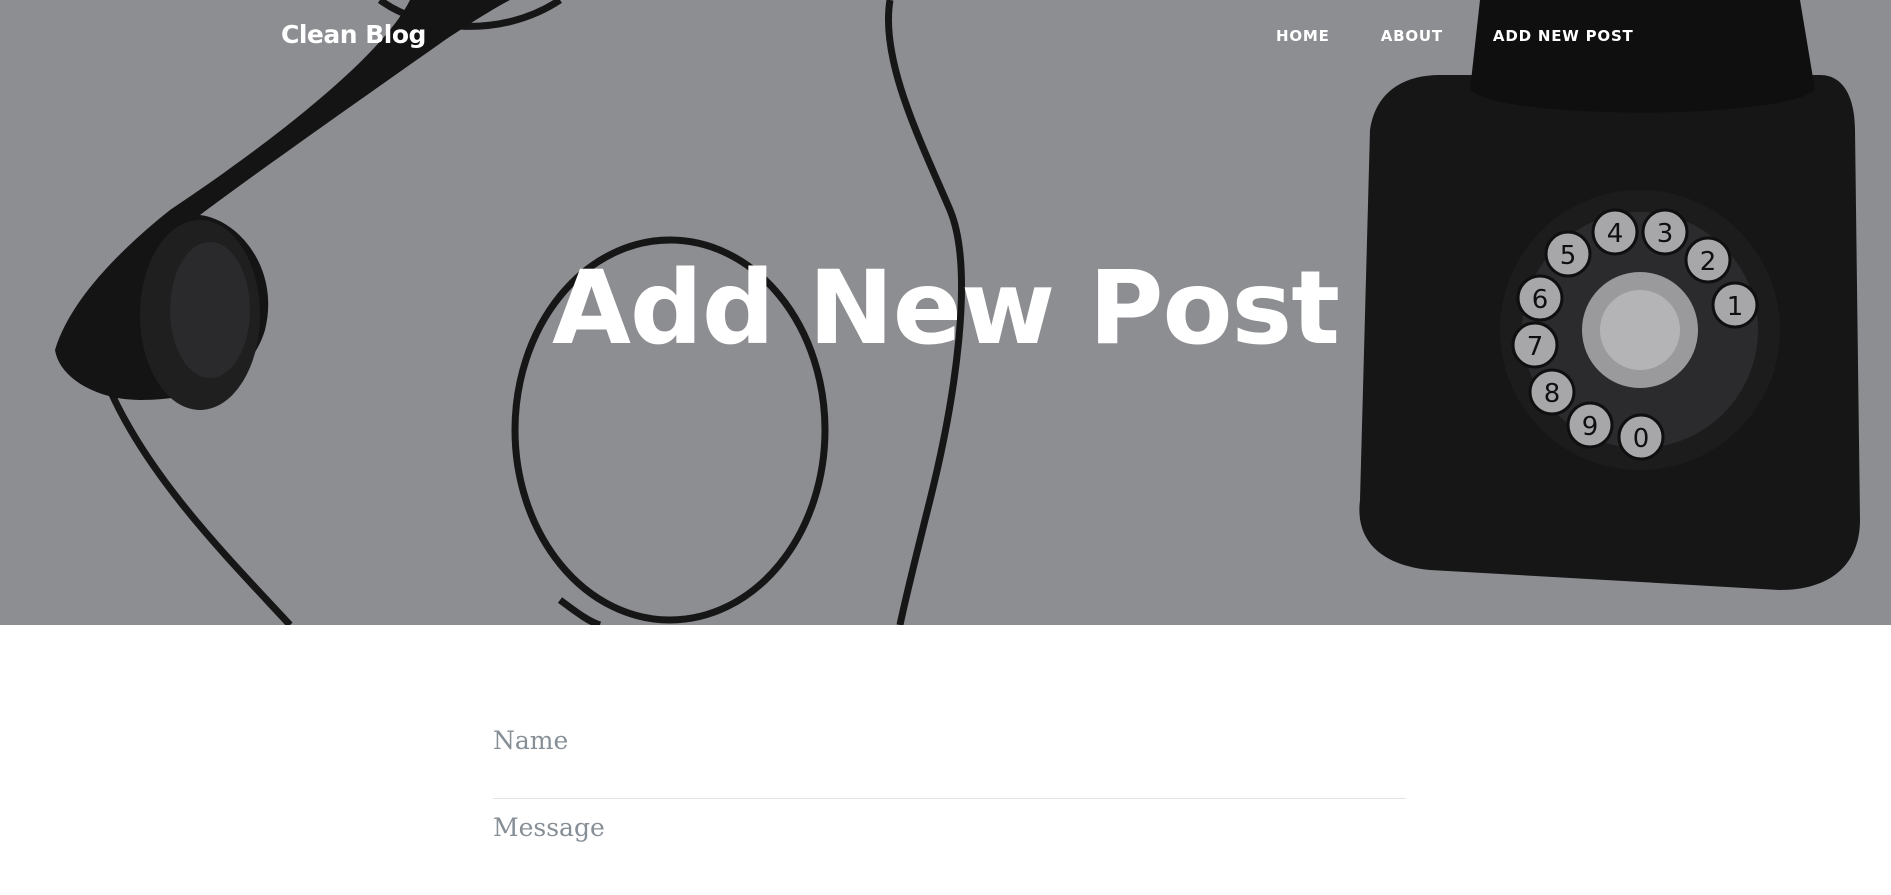  I want to click on svg-text: 9, so click(1590, 427).